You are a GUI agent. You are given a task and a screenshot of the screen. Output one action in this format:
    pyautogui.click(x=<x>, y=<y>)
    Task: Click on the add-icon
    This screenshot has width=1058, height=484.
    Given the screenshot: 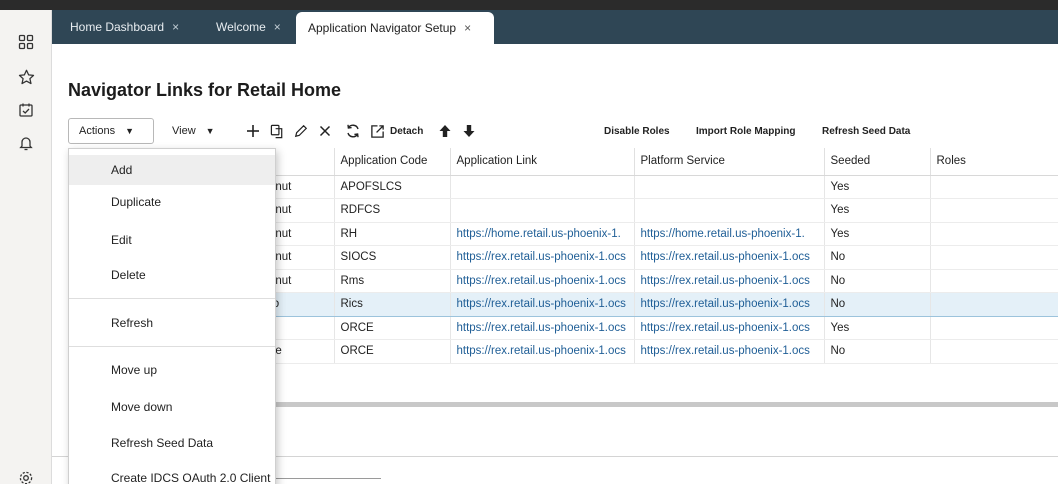 What is the action you would take?
    pyautogui.click(x=253, y=131)
    